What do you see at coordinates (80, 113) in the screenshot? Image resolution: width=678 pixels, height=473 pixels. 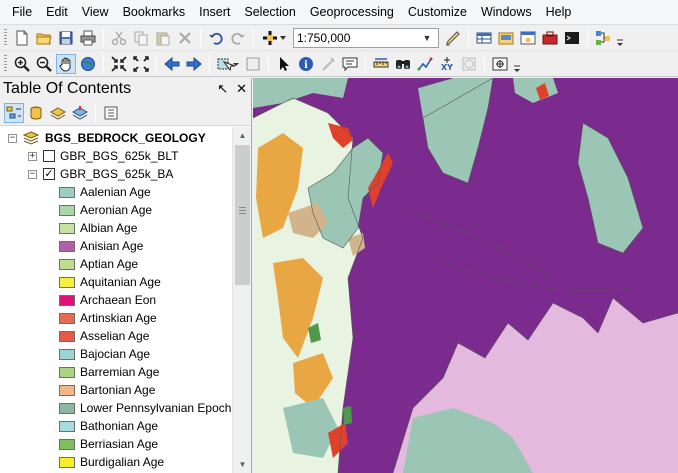 I see `list-by-selection-icon` at bounding box center [80, 113].